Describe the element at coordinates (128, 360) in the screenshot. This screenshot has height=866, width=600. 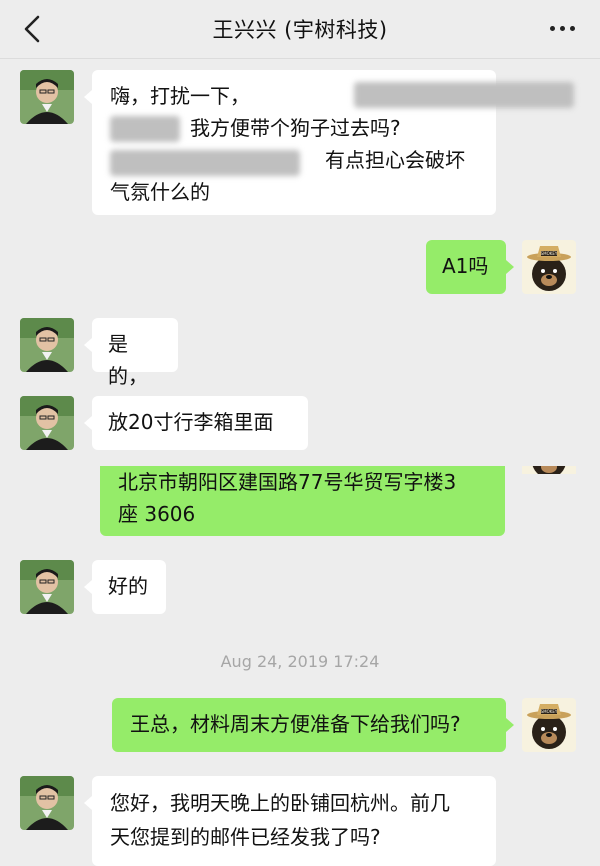
I see `message-text: 是的，` at that location.